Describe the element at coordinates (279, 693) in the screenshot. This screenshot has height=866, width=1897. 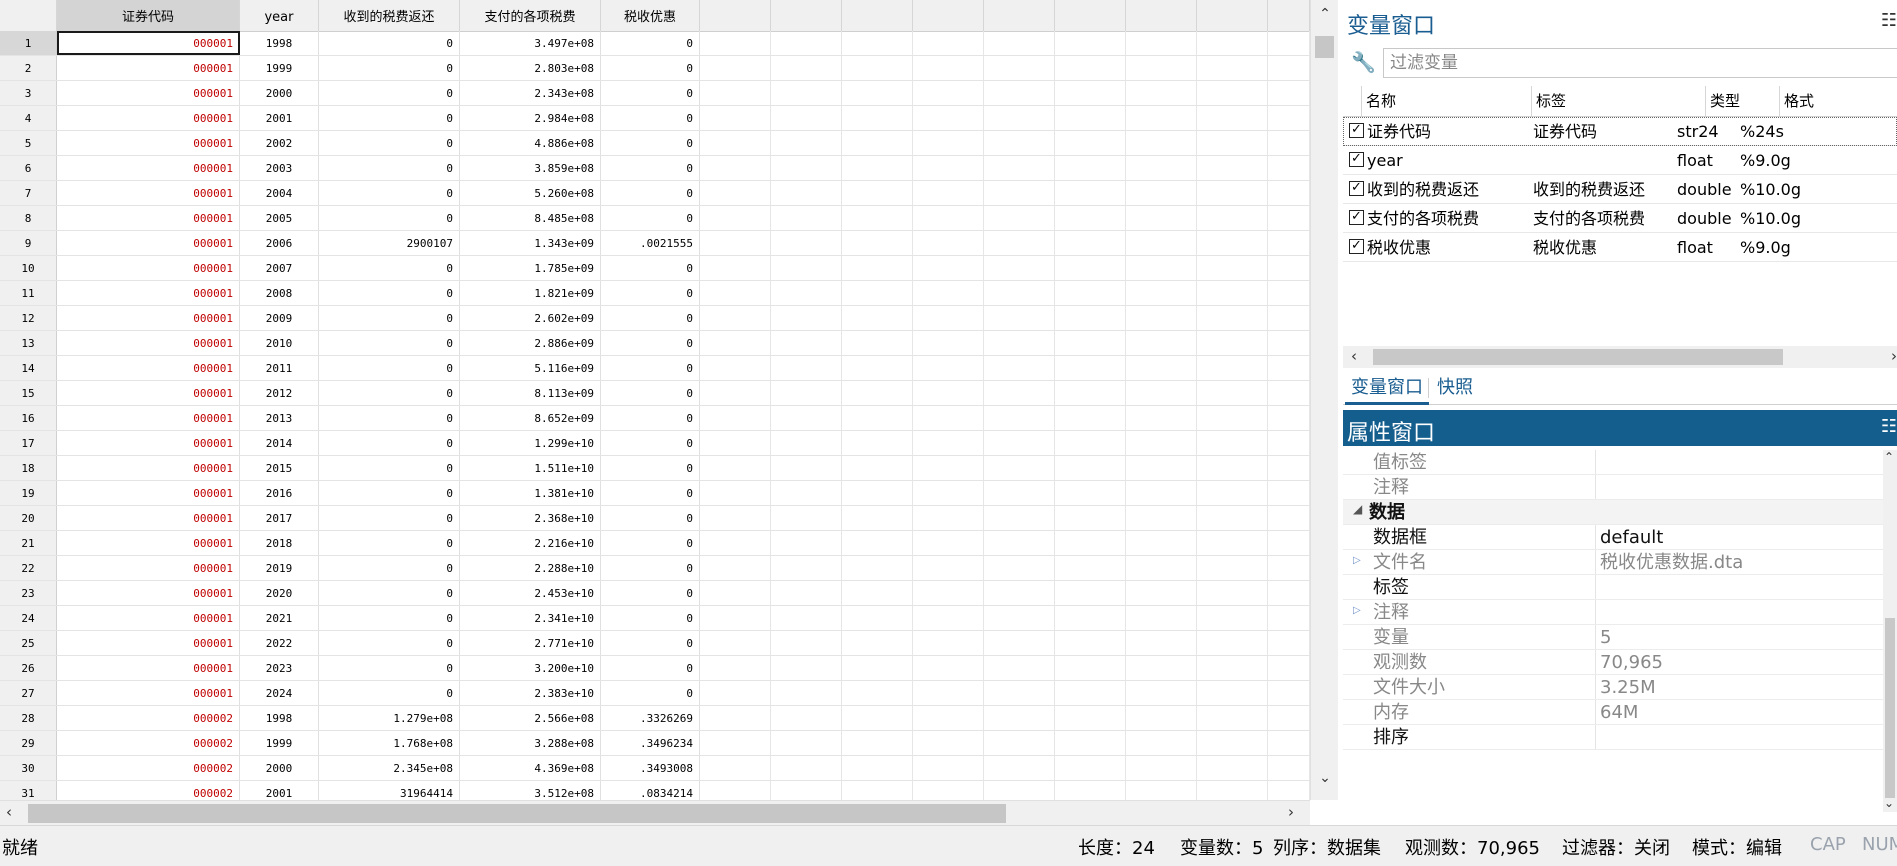
I see `cell-year: 2024` at that location.